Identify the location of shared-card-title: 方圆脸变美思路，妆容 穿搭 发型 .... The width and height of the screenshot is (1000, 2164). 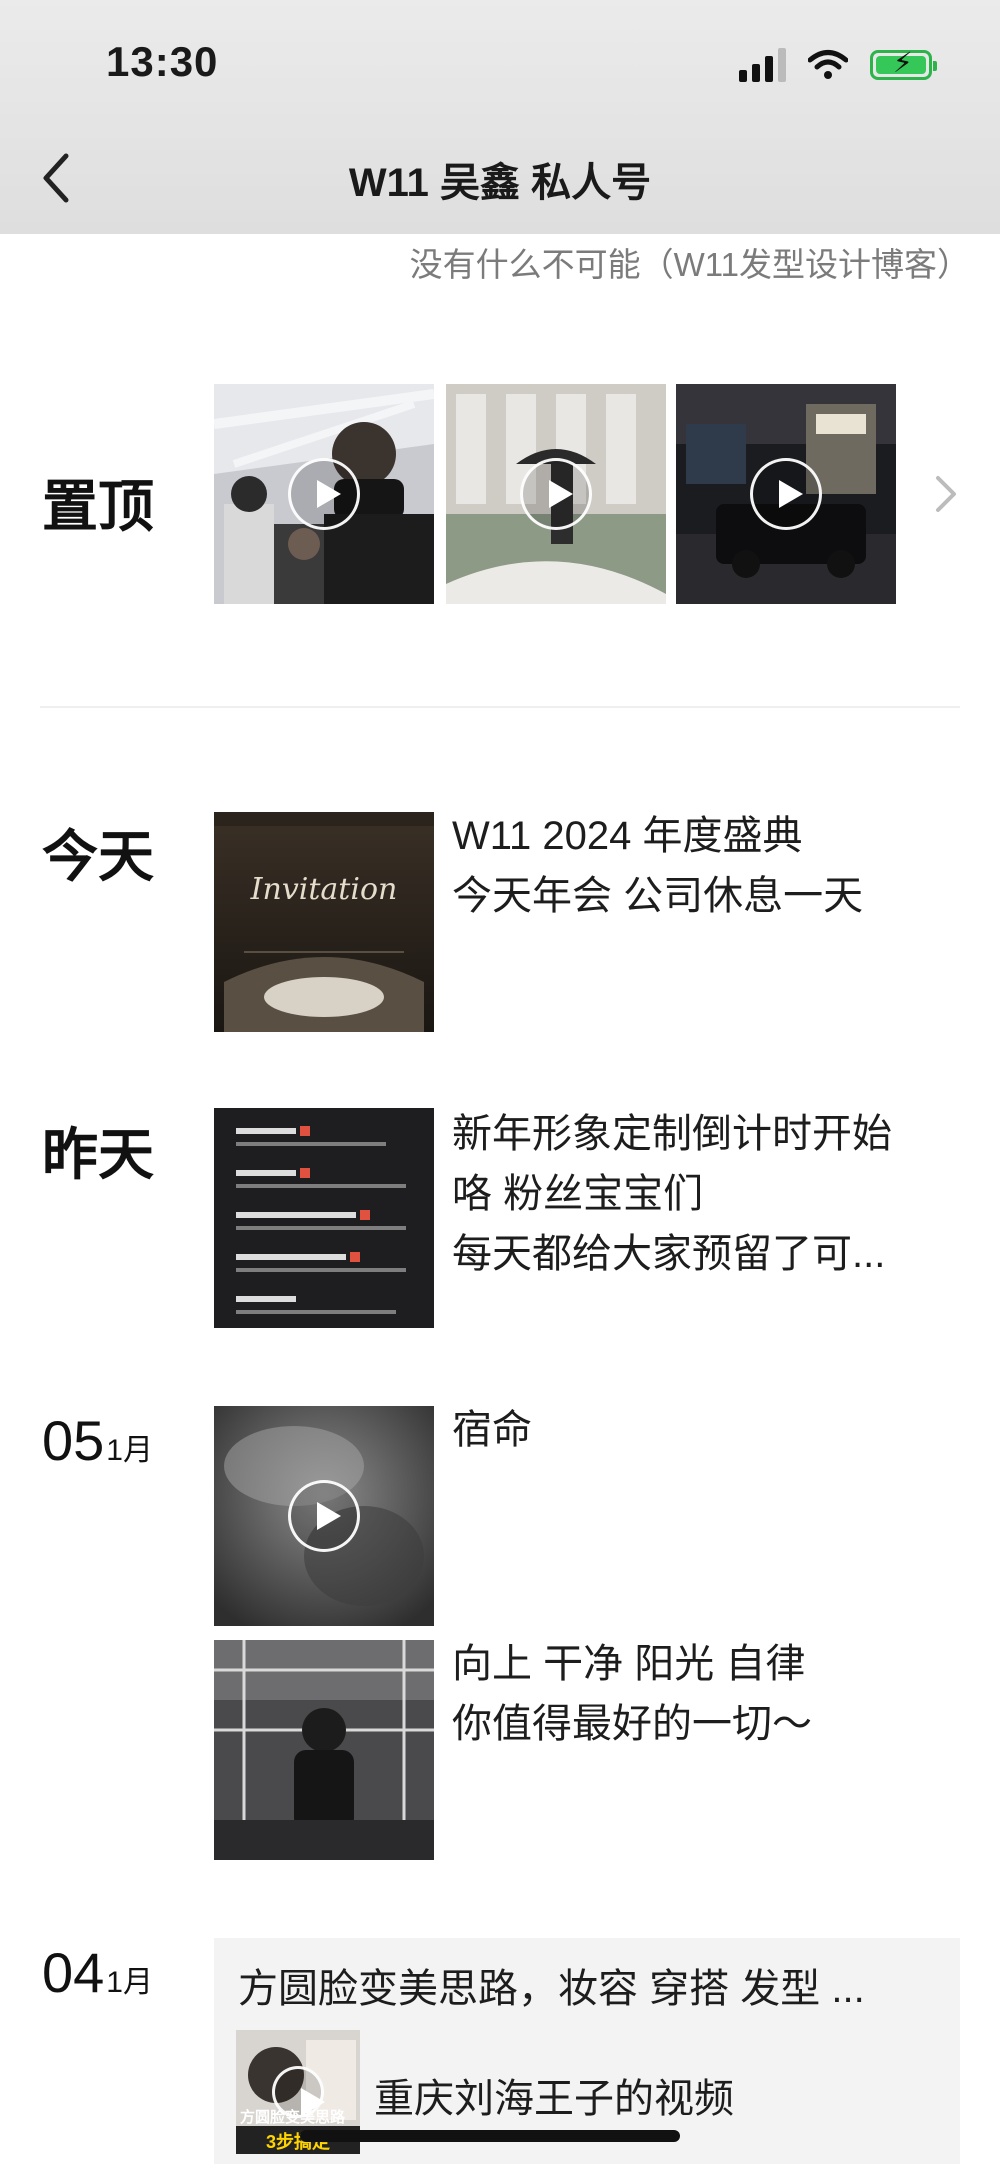
(551, 1989).